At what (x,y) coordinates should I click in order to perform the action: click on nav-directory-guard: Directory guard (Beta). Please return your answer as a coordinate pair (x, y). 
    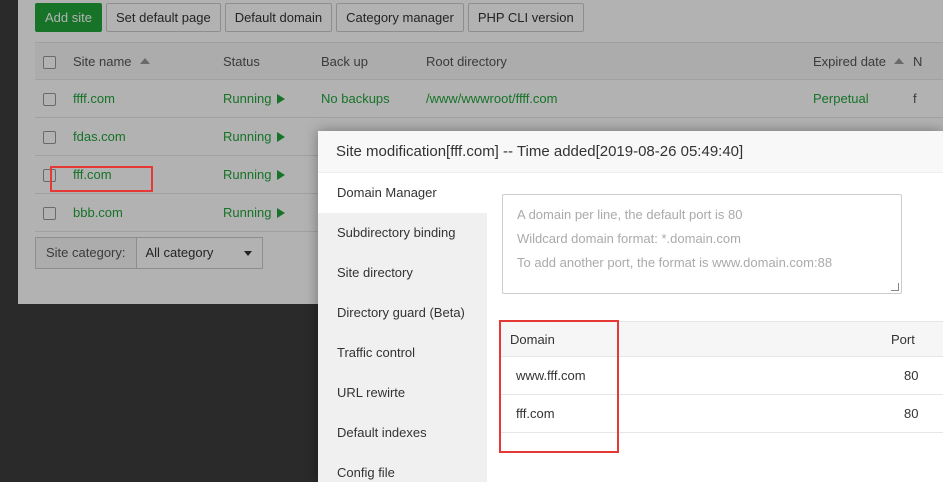
    Looking at the image, I should click on (402, 313).